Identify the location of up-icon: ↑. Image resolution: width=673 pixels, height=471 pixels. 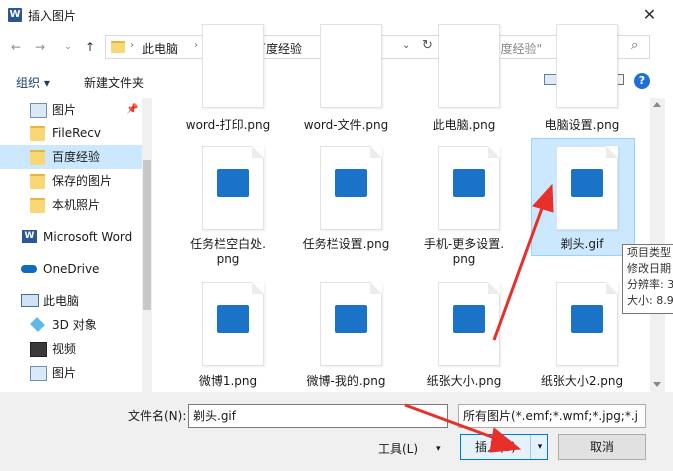
(90, 47).